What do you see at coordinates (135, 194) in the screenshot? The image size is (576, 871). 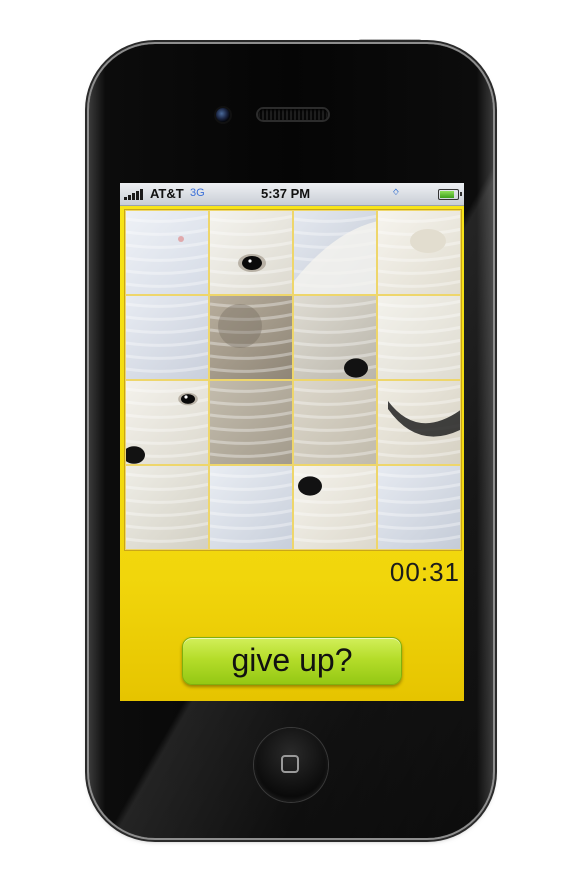 I see `signal-strength-icon` at bounding box center [135, 194].